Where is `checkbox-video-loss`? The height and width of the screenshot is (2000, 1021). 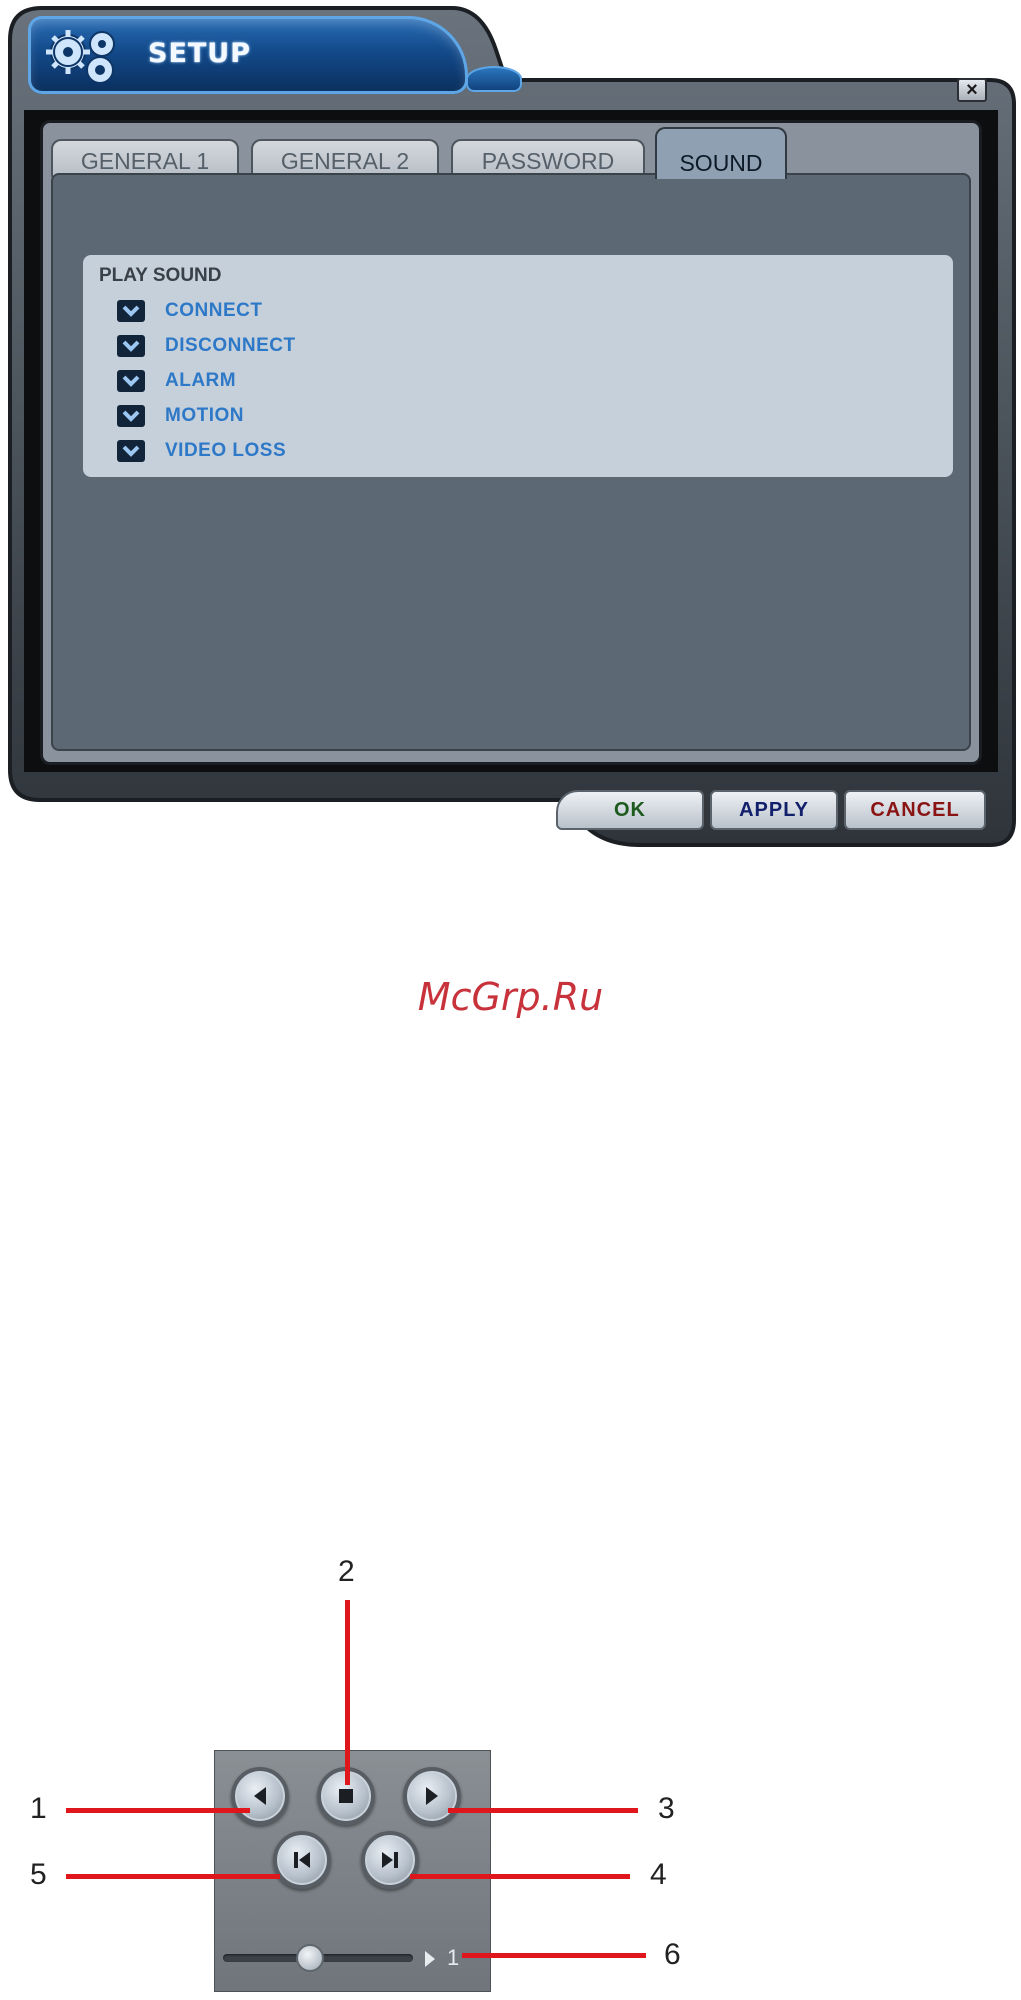
checkbox-video-loss is located at coordinates (131, 451).